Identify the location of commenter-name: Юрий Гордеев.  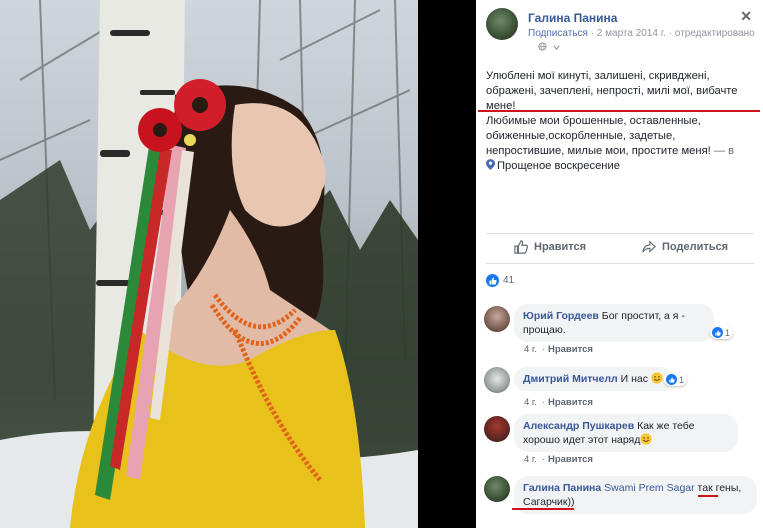
(561, 316).